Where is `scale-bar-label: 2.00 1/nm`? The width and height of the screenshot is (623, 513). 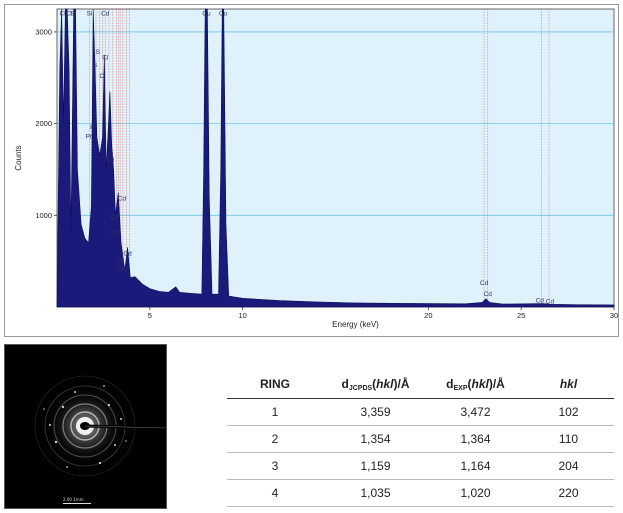
scale-bar-label: 2.00 1/nm is located at coordinates (73, 499).